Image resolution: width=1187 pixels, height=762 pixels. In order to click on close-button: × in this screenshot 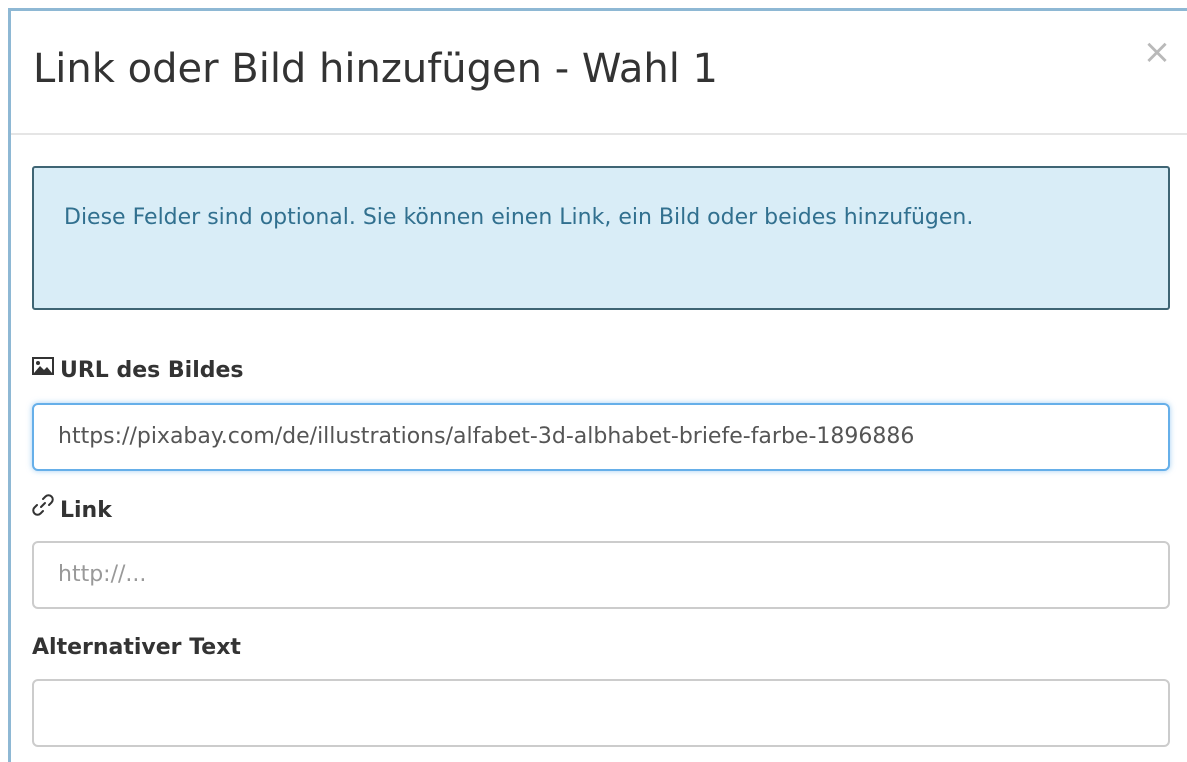, I will do `click(1157, 52)`.